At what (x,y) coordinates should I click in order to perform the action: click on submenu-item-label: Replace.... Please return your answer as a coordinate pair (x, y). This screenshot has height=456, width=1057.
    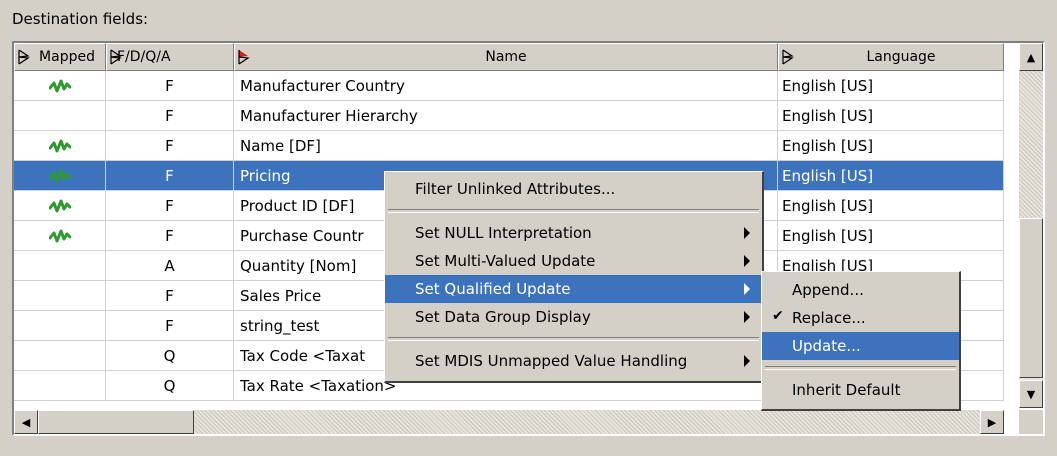
    Looking at the image, I should click on (829, 318).